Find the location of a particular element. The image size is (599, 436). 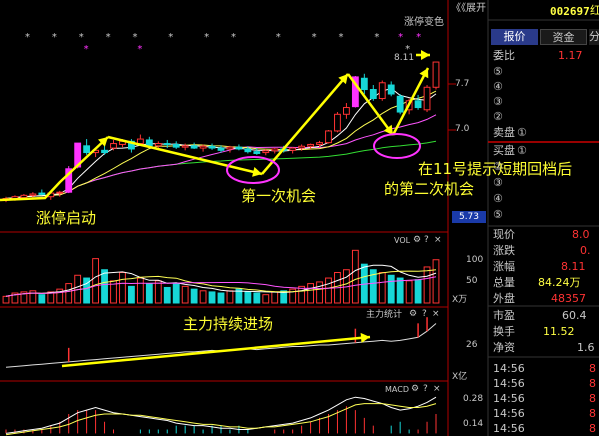

vol-unit-label: X万 is located at coordinates (460, 300).